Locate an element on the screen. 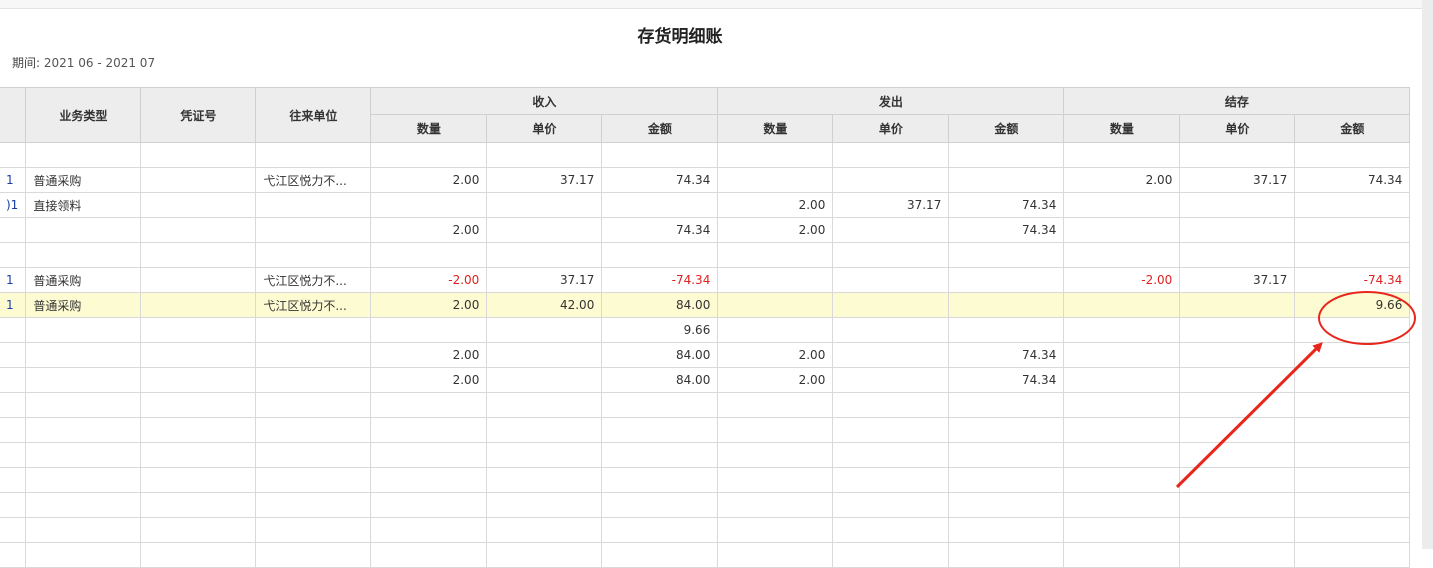  col-issue-amount: 金额 is located at coordinates (1006, 128).